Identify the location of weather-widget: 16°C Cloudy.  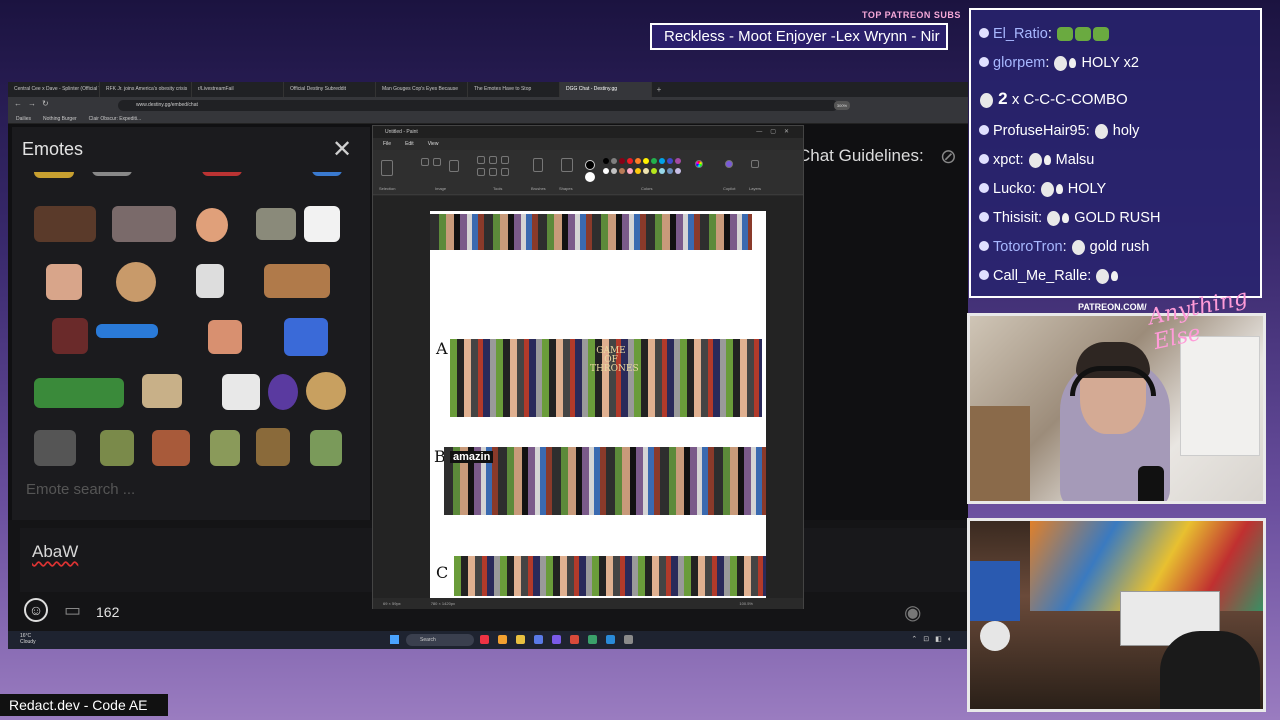
(28, 639).